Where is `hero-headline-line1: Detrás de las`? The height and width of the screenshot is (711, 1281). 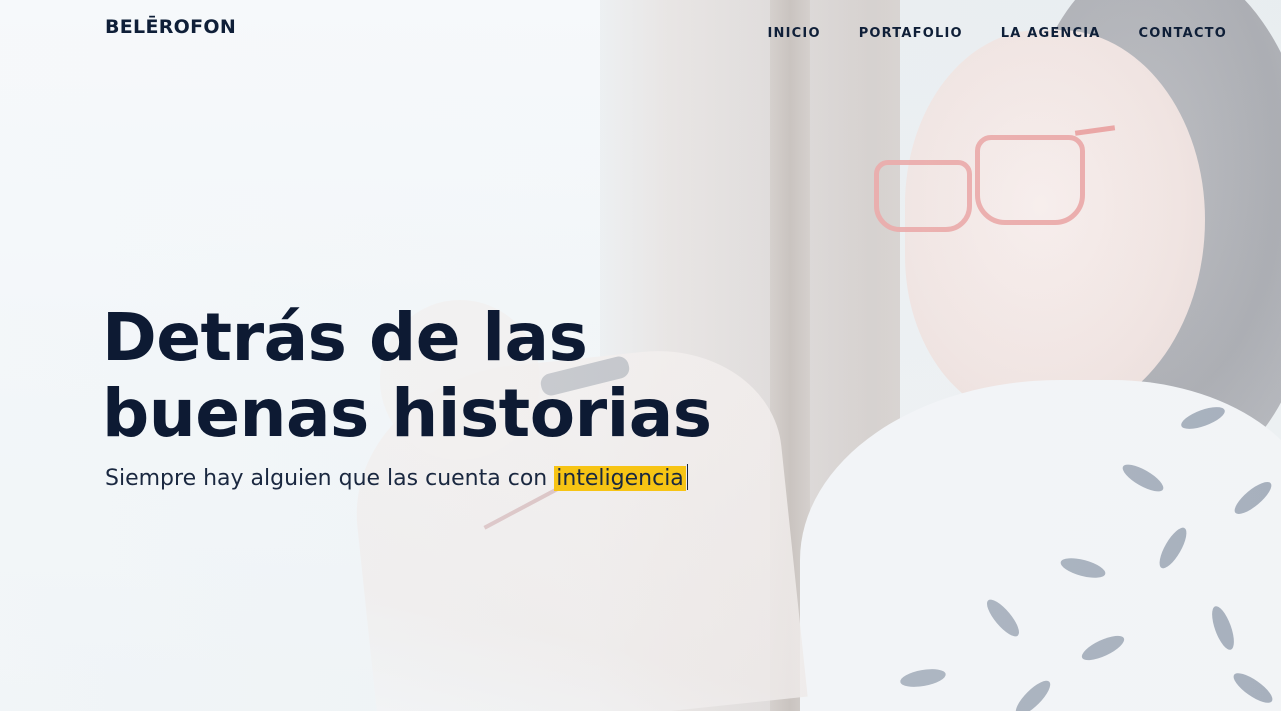
hero-headline-line1: Detrás de las is located at coordinates (345, 337).